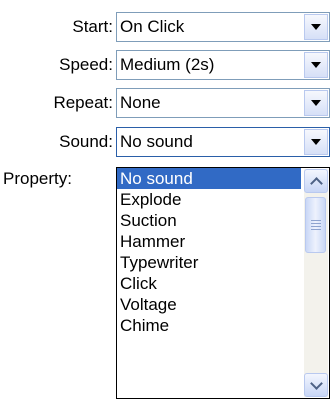 This screenshot has width=331, height=400. Describe the element at coordinates (316, 283) in the screenshot. I see `vertical-scrollbar` at that location.